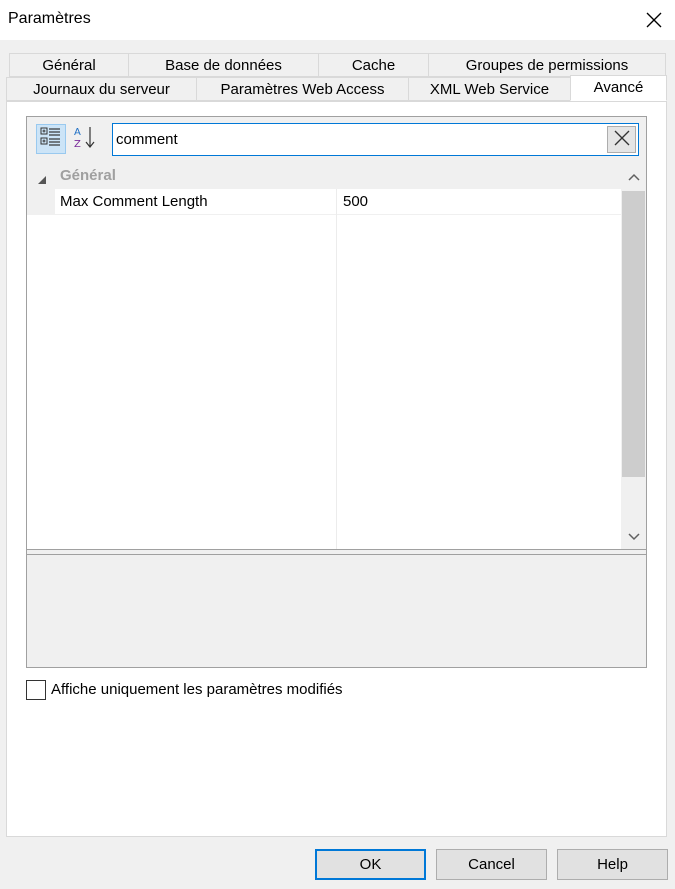  What do you see at coordinates (633, 334) in the screenshot?
I see `scrollbar-thumb` at bounding box center [633, 334].